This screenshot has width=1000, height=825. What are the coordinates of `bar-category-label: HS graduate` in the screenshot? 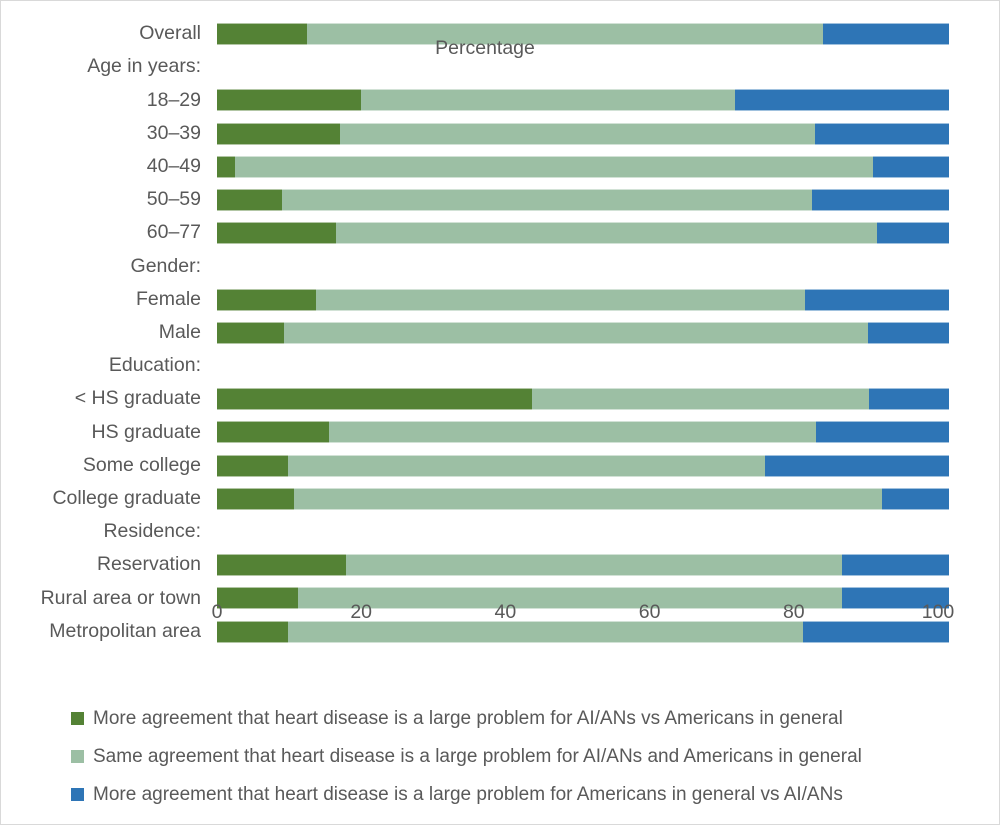 It's located at (146, 431).